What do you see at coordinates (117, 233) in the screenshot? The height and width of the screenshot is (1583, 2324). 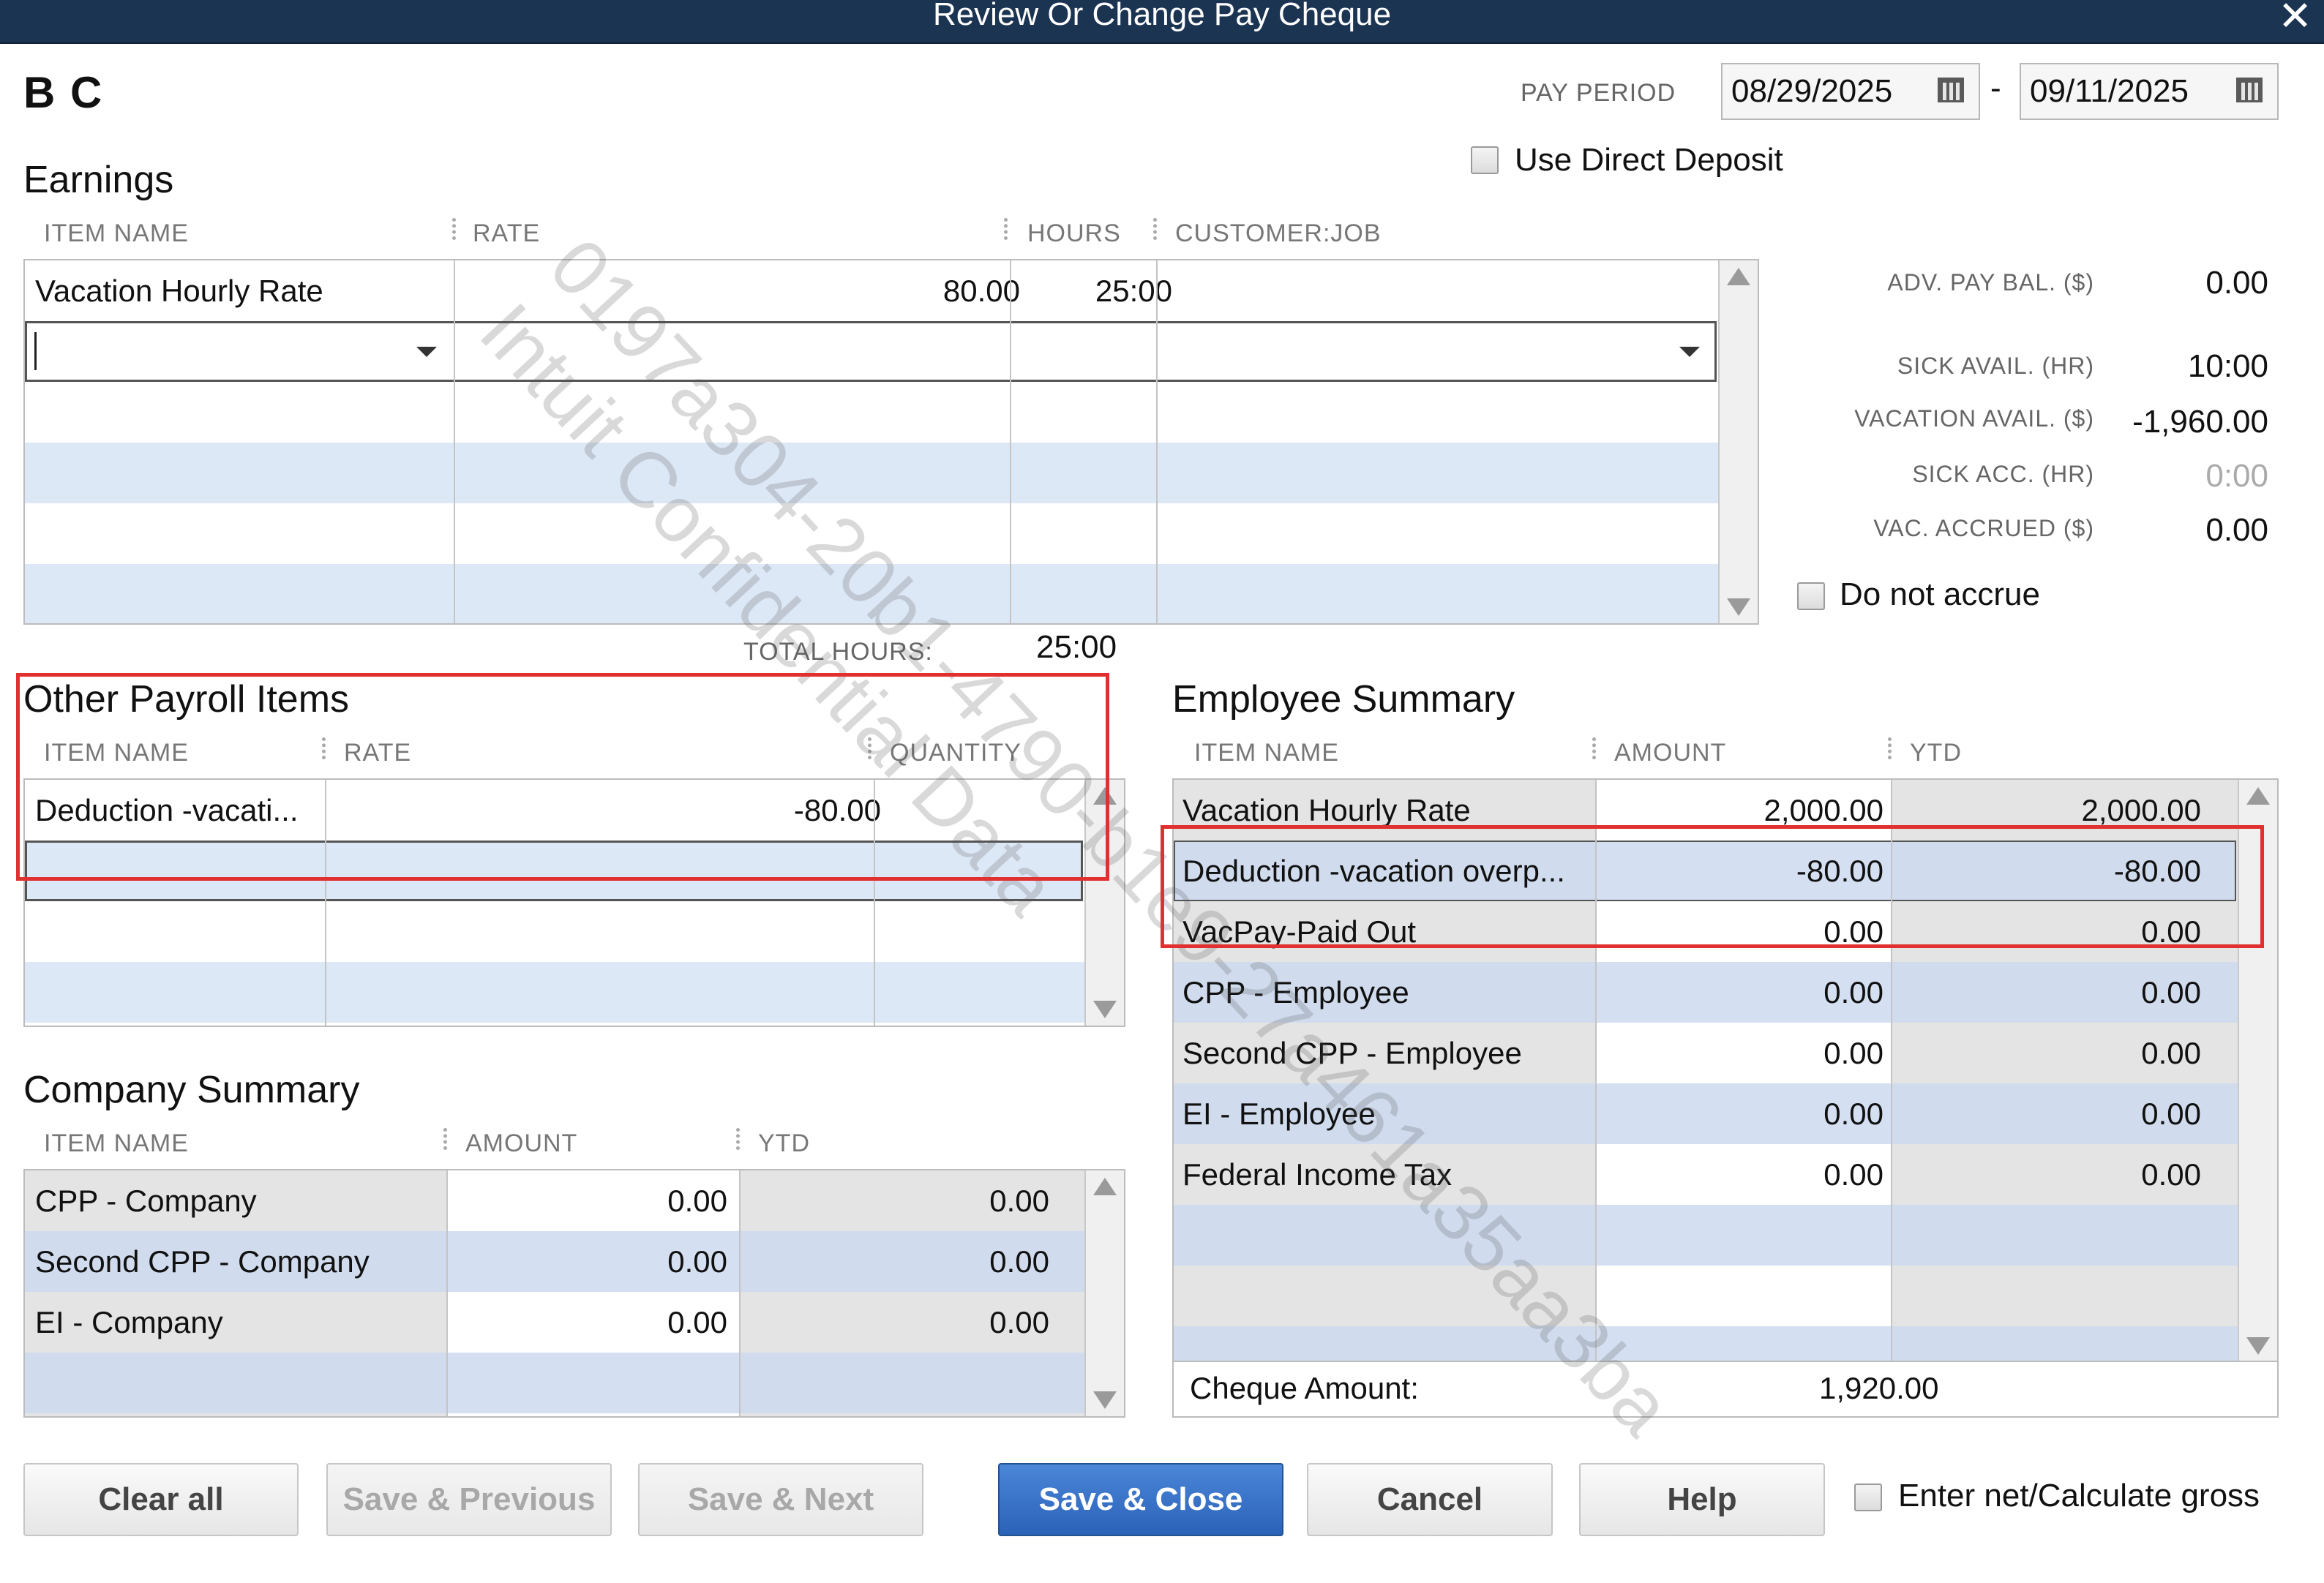 I see `earnings-col-item: ITEM NAME` at bounding box center [117, 233].